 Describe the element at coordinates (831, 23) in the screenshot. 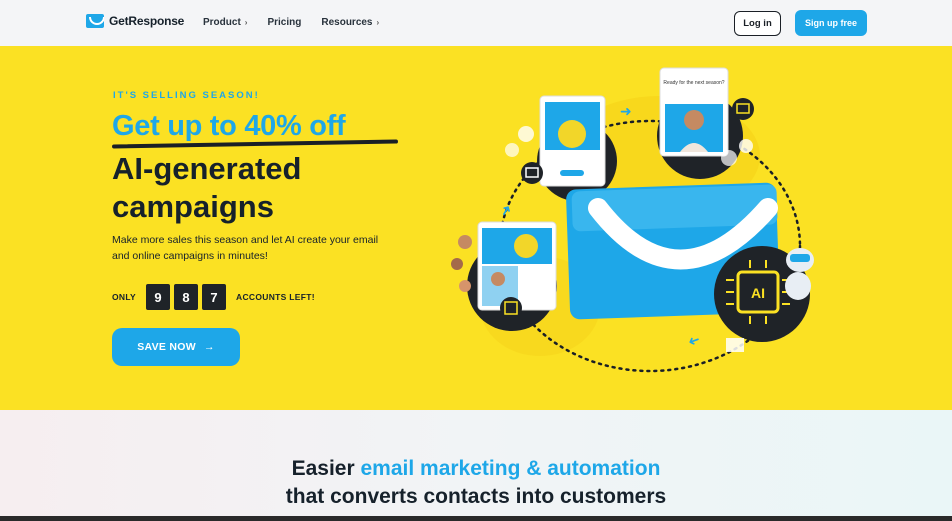

I see `signup-button: Sign up free` at that location.